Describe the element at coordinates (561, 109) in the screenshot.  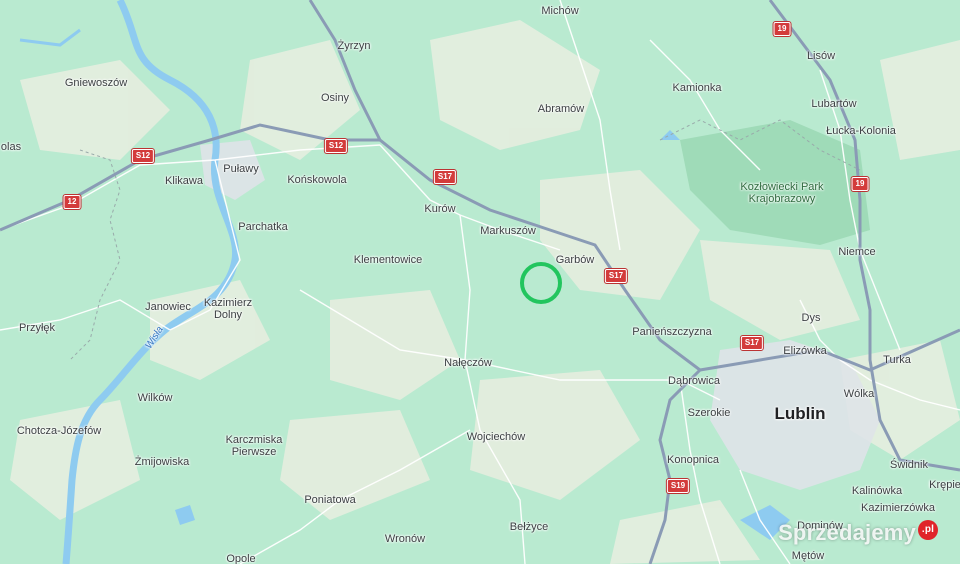
I see `place-abramow: Abramów` at that location.